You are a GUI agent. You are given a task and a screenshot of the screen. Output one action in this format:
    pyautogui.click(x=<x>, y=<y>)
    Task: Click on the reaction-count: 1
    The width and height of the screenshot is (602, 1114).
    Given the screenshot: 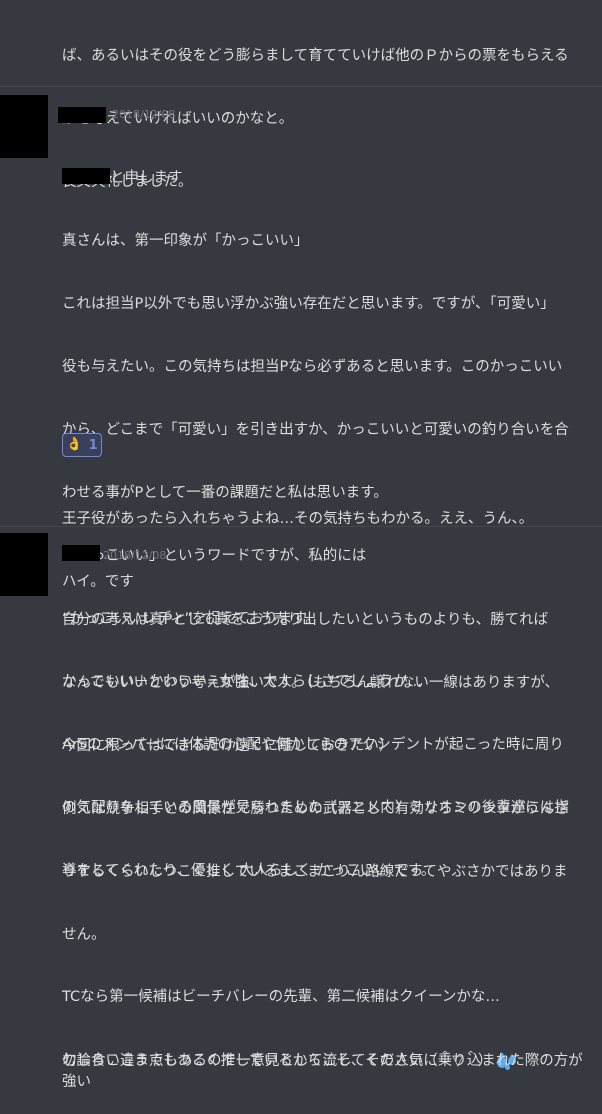 What is the action you would take?
    pyautogui.click(x=93, y=445)
    